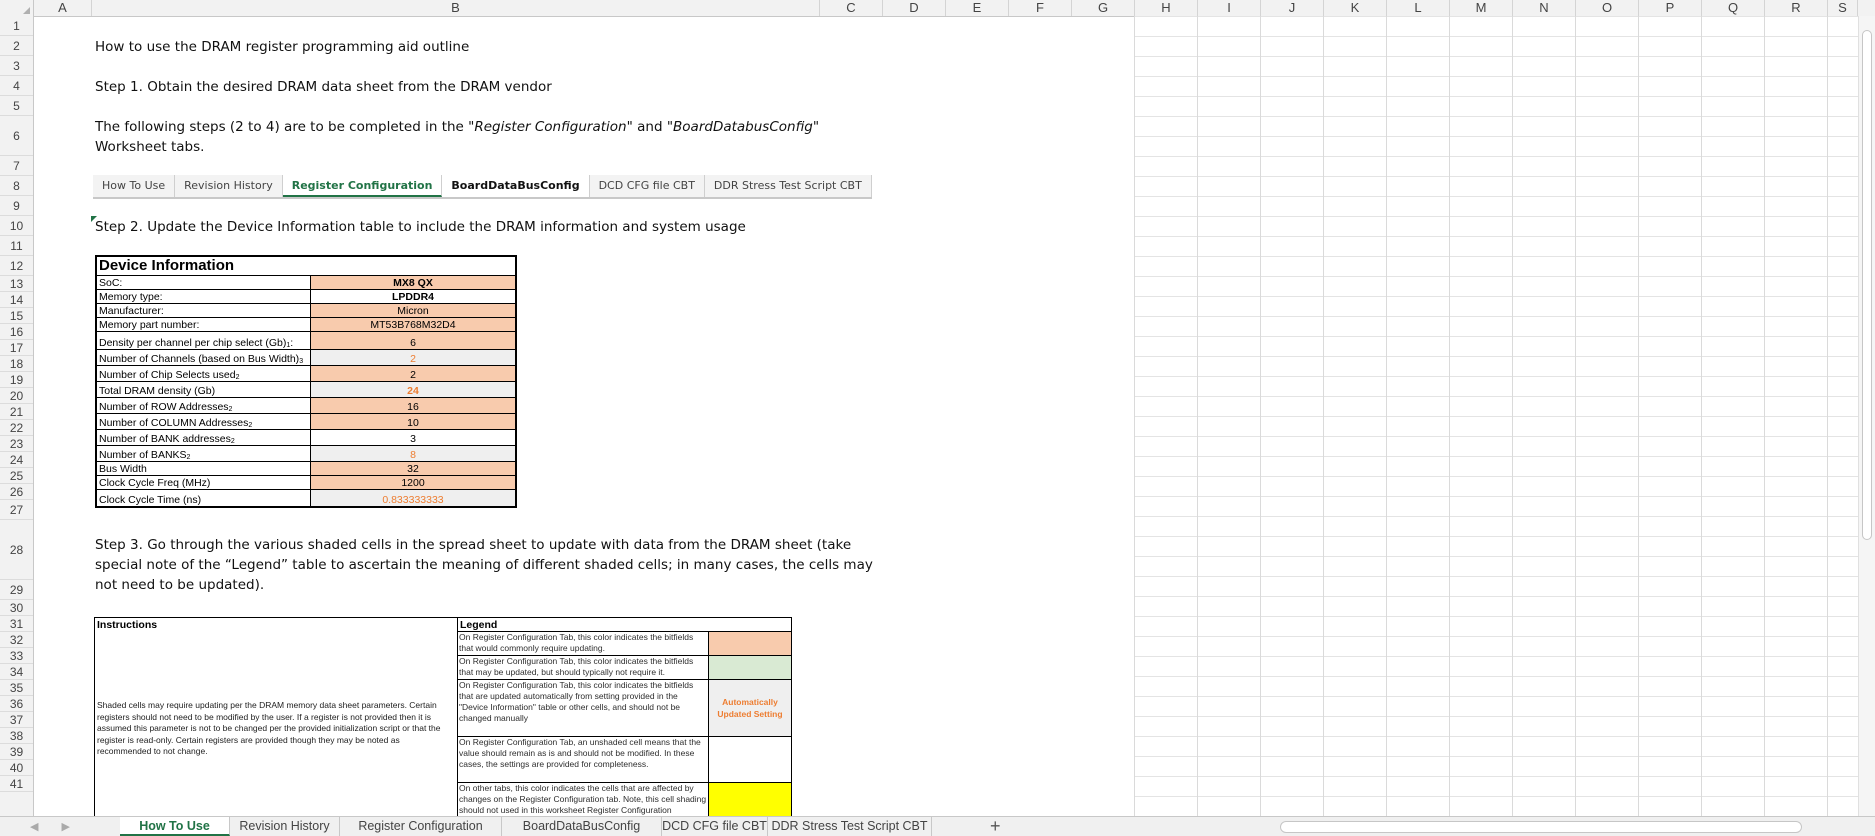 Image resolution: width=1875 pixels, height=836 pixels. I want to click on row-header: 4, so click(16, 86).